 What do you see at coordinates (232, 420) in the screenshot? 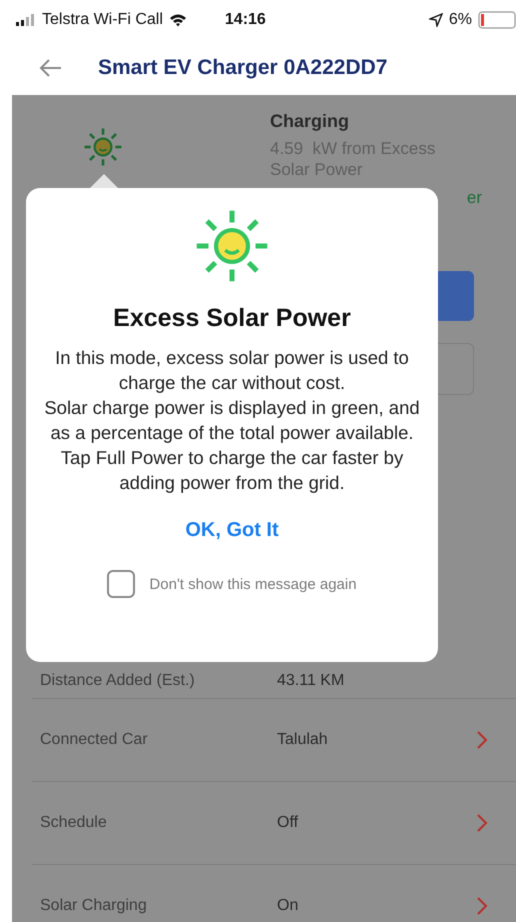
I see `dialog-text: Solar charge power is displayed in green, and as a percentage of the total power available.` at bounding box center [232, 420].